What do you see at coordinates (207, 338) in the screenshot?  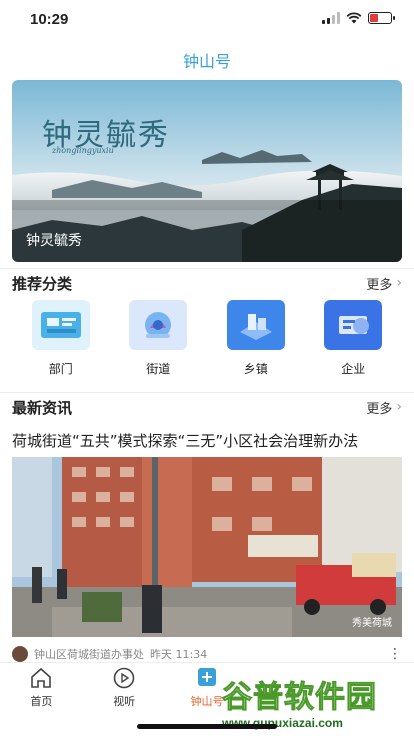 I see `category-grid: 部门 街道 乡镇 企业` at bounding box center [207, 338].